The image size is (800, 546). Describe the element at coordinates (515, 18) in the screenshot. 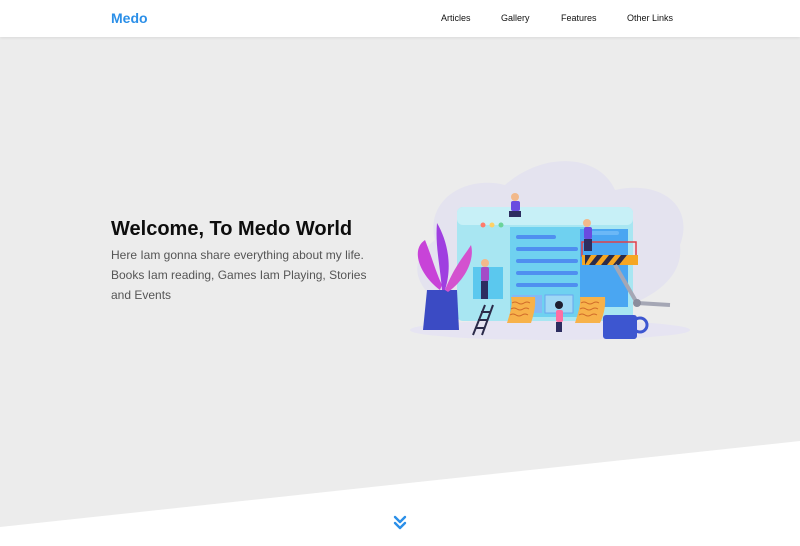

I see `nav-link-gallery: Gallery` at that location.